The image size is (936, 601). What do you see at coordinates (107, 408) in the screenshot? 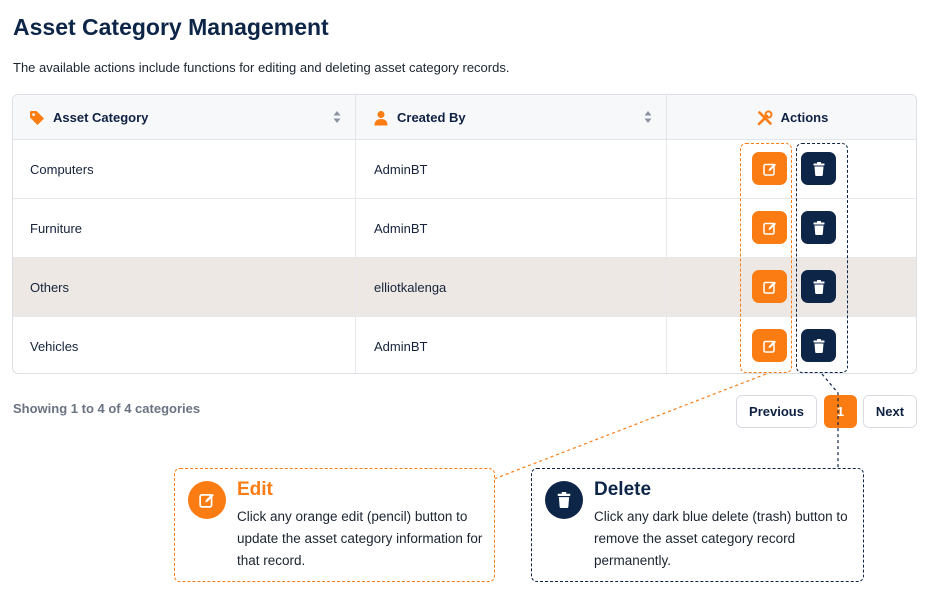
I see `pagination-summary: Showing 1 to 4 of 4 categories` at bounding box center [107, 408].